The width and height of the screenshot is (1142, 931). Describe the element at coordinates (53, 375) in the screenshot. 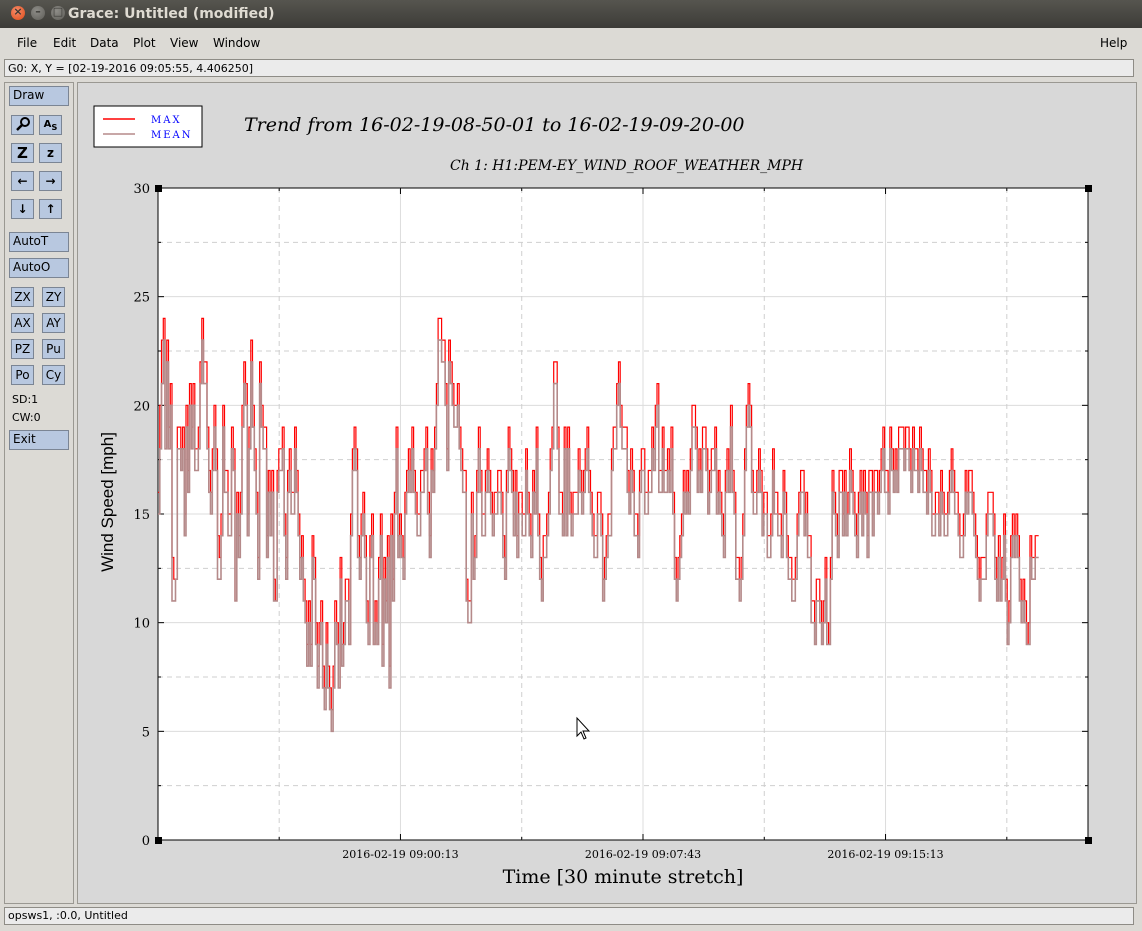

I see `cy-button: Cy` at that location.